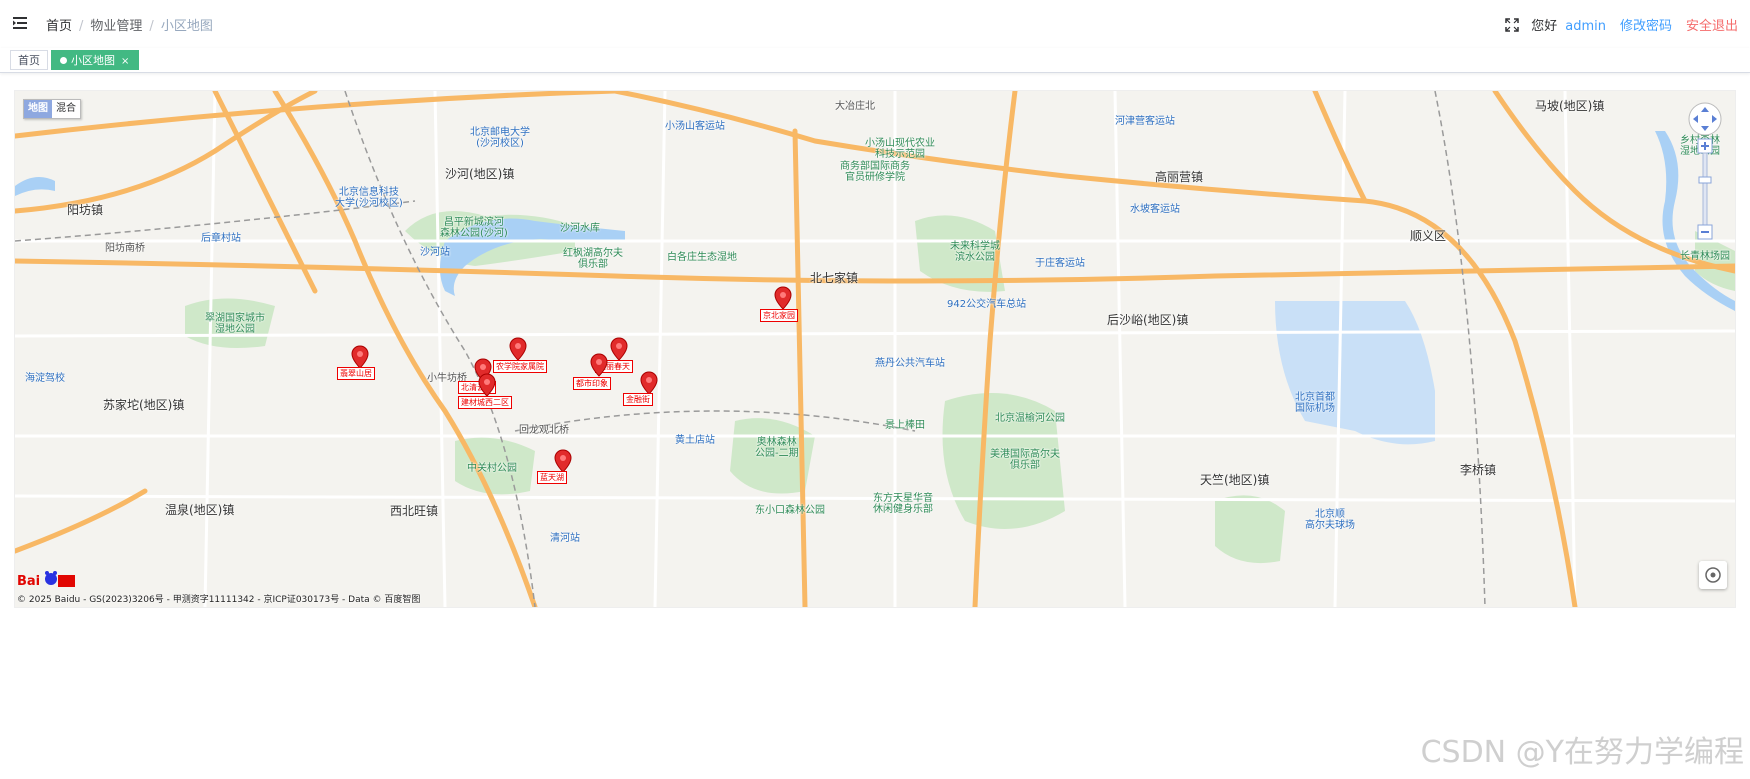 The image size is (1750, 779). I want to click on map-label-shahe-reservoir: 沙河水库, so click(580, 228).